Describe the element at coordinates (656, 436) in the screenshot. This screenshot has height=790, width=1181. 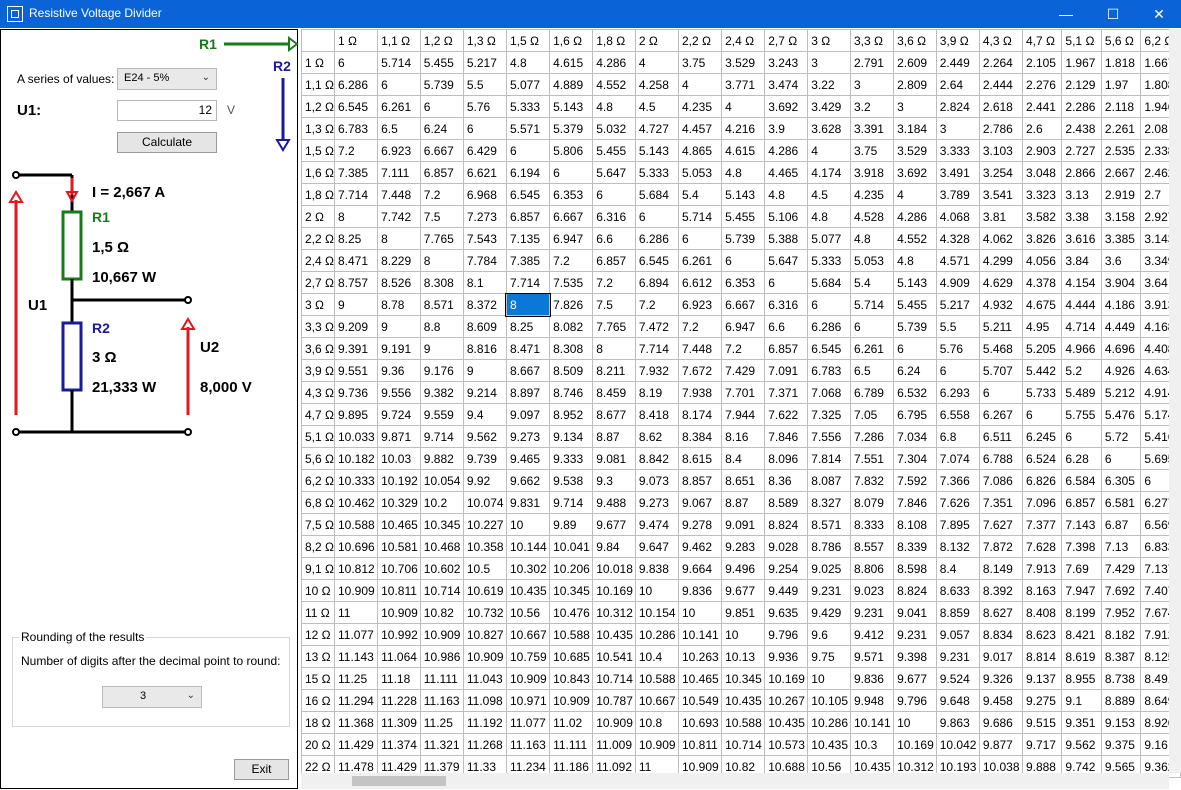
I see `table-cell: 8.62` at that location.